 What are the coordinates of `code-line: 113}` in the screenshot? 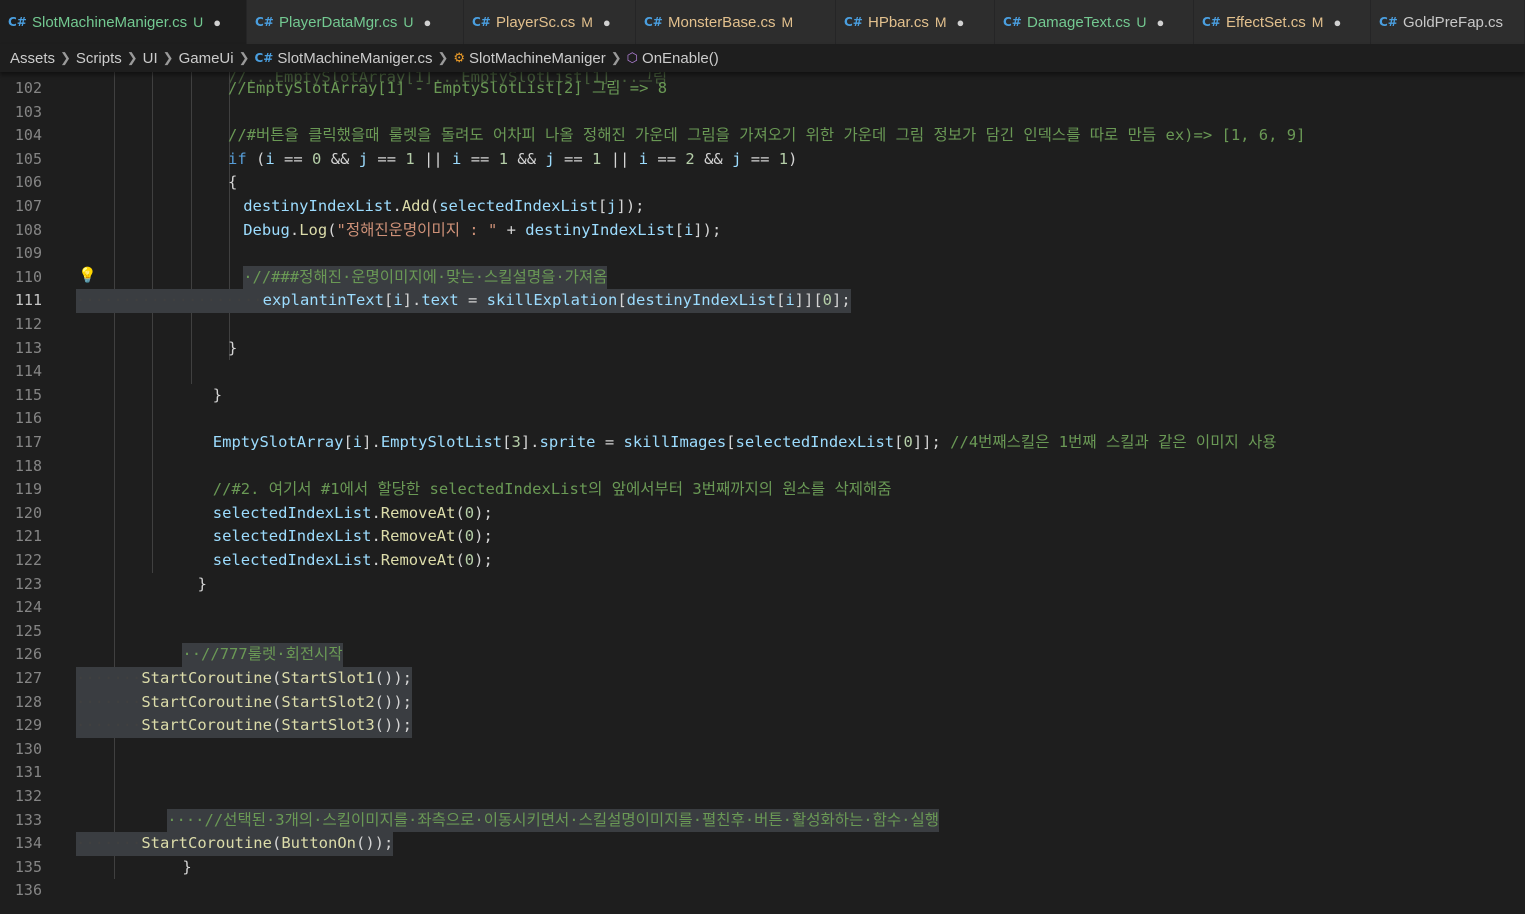 It's located at (762, 349).